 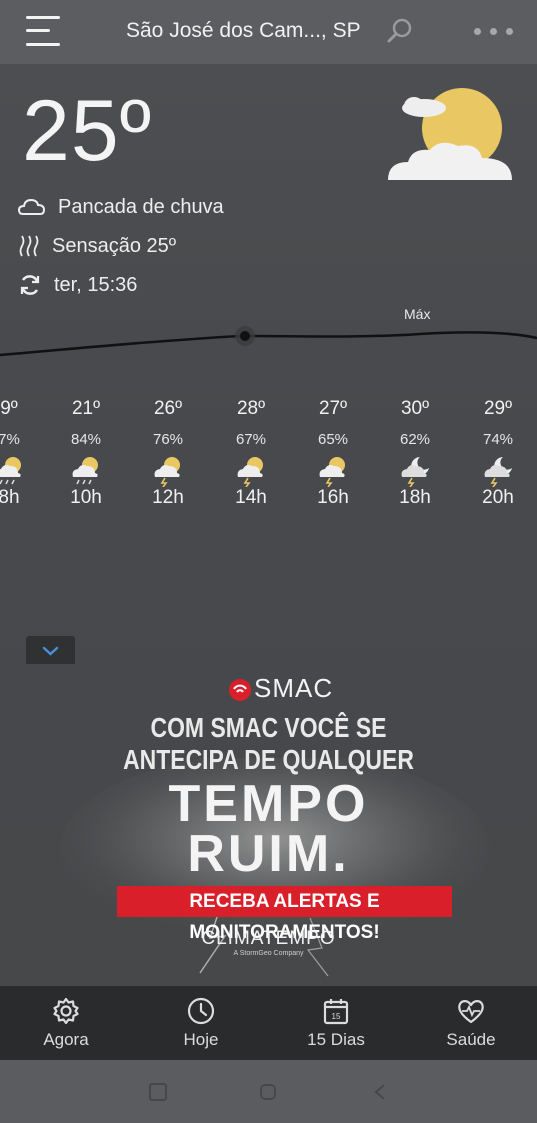 What do you see at coordinates (10, 497) in the screenshot?
I see `hourly-hour: 8h` at bounding box center [10, 497].